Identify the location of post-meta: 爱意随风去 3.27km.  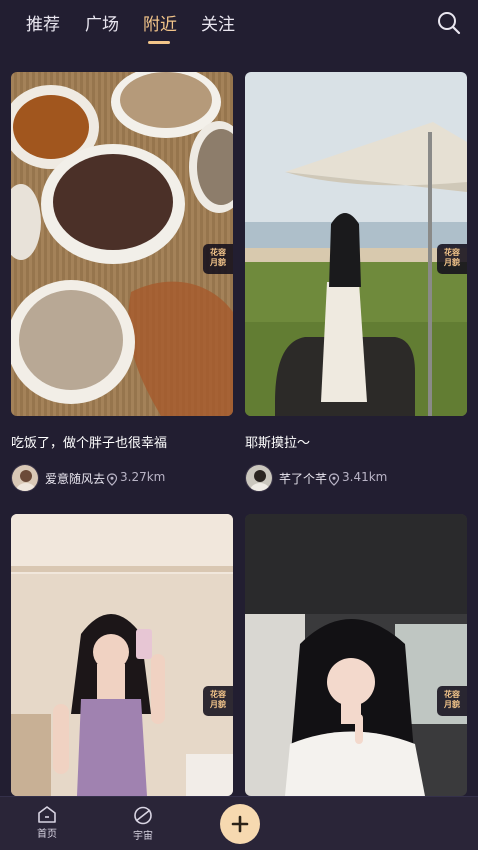
(122, 479).